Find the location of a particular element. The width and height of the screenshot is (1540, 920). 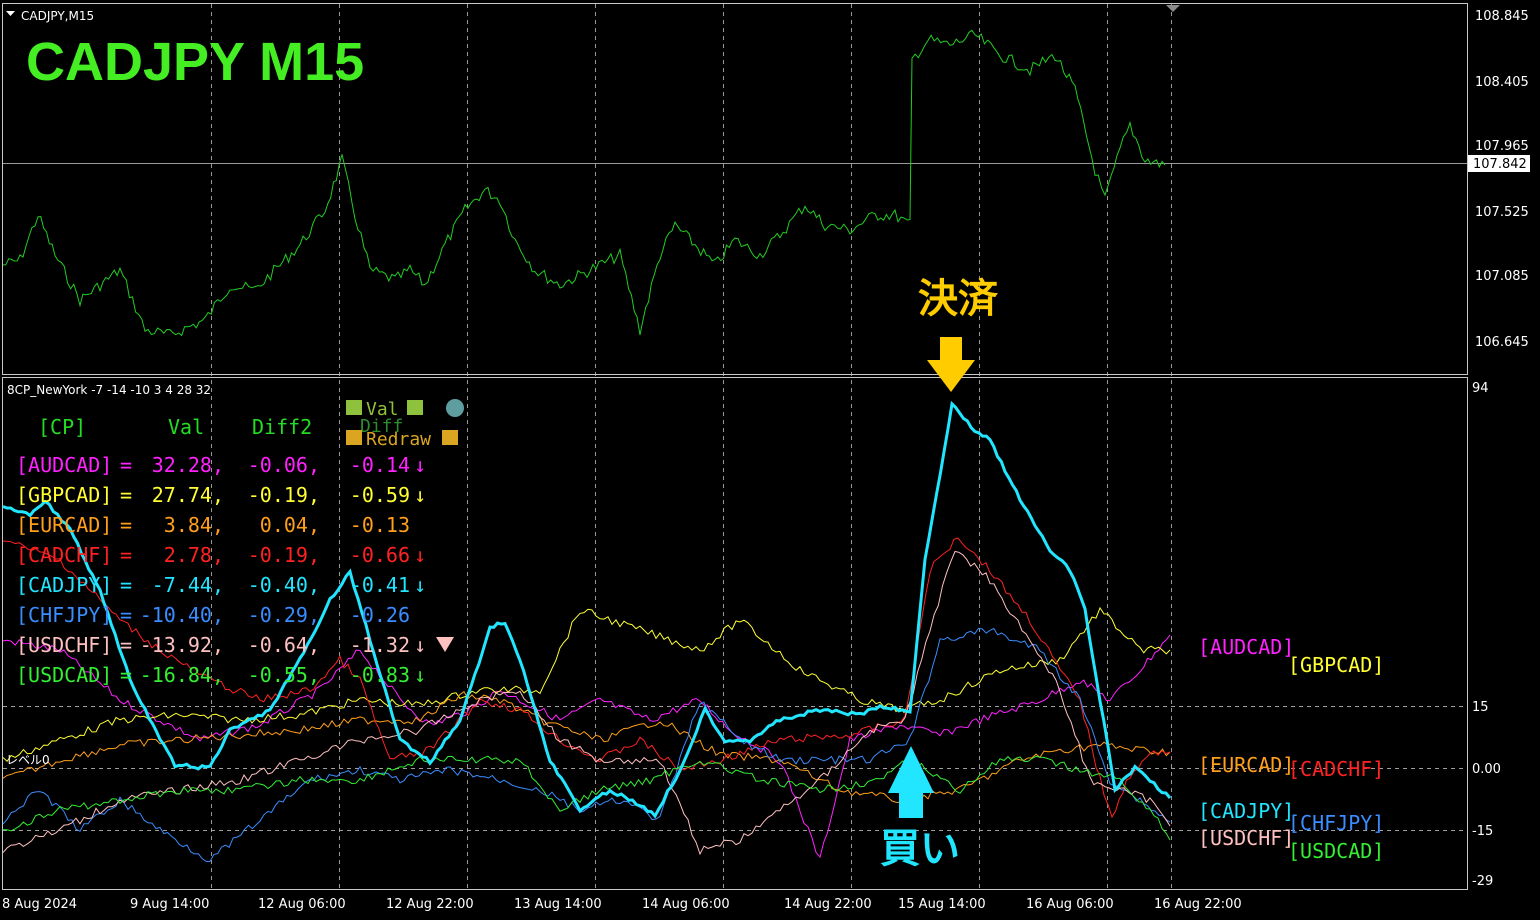

table-cell-diff2: -0.40, is located at coordinates (284, 585).